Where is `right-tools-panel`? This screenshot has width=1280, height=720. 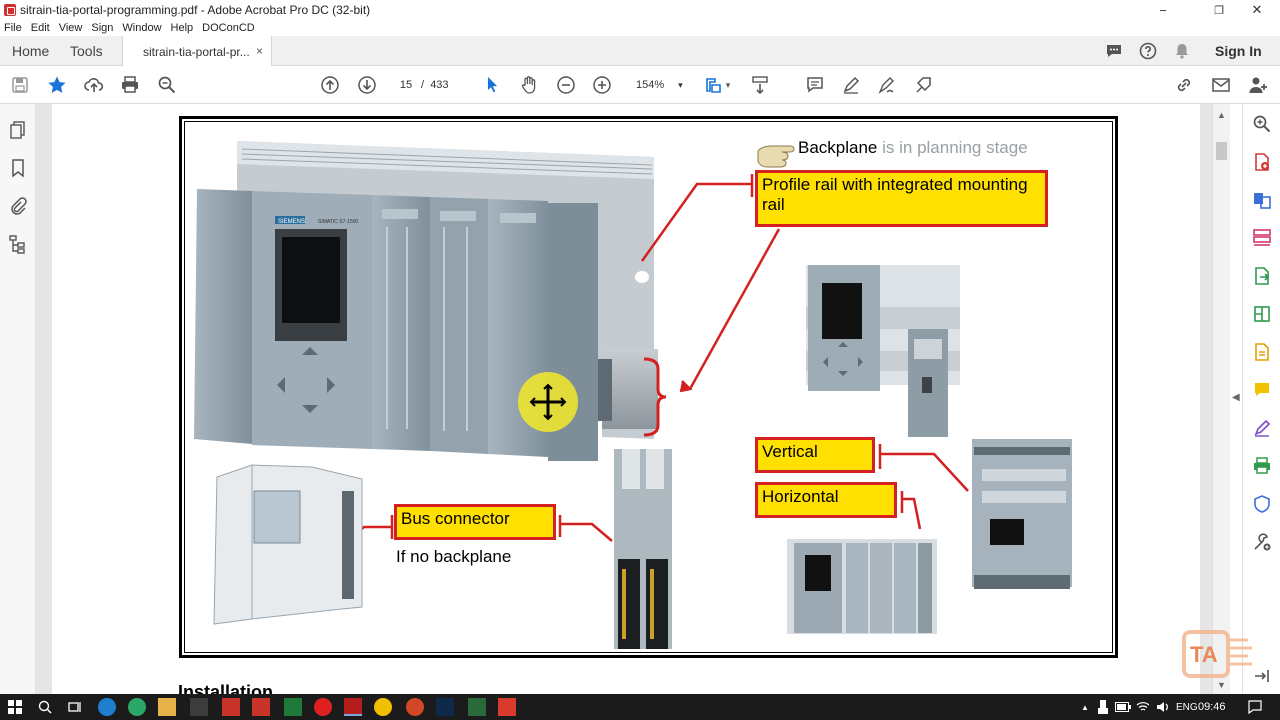 right-tools-panel is located at coordinates (1261, 399).